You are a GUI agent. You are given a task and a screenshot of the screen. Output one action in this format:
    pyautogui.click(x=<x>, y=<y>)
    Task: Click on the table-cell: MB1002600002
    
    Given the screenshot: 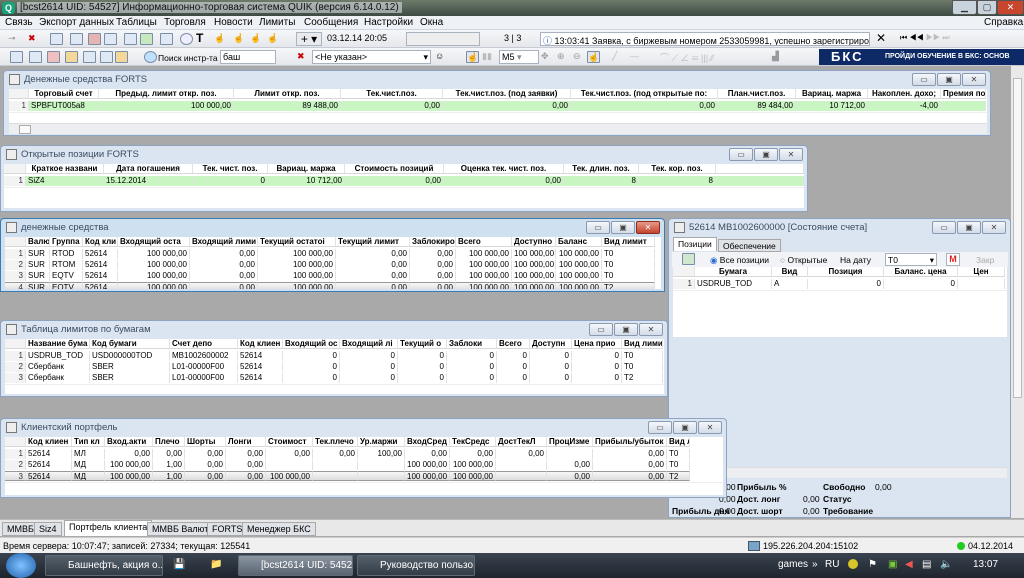 What is the action you would take?
    pyautogui.click(x=204, y=356)
    